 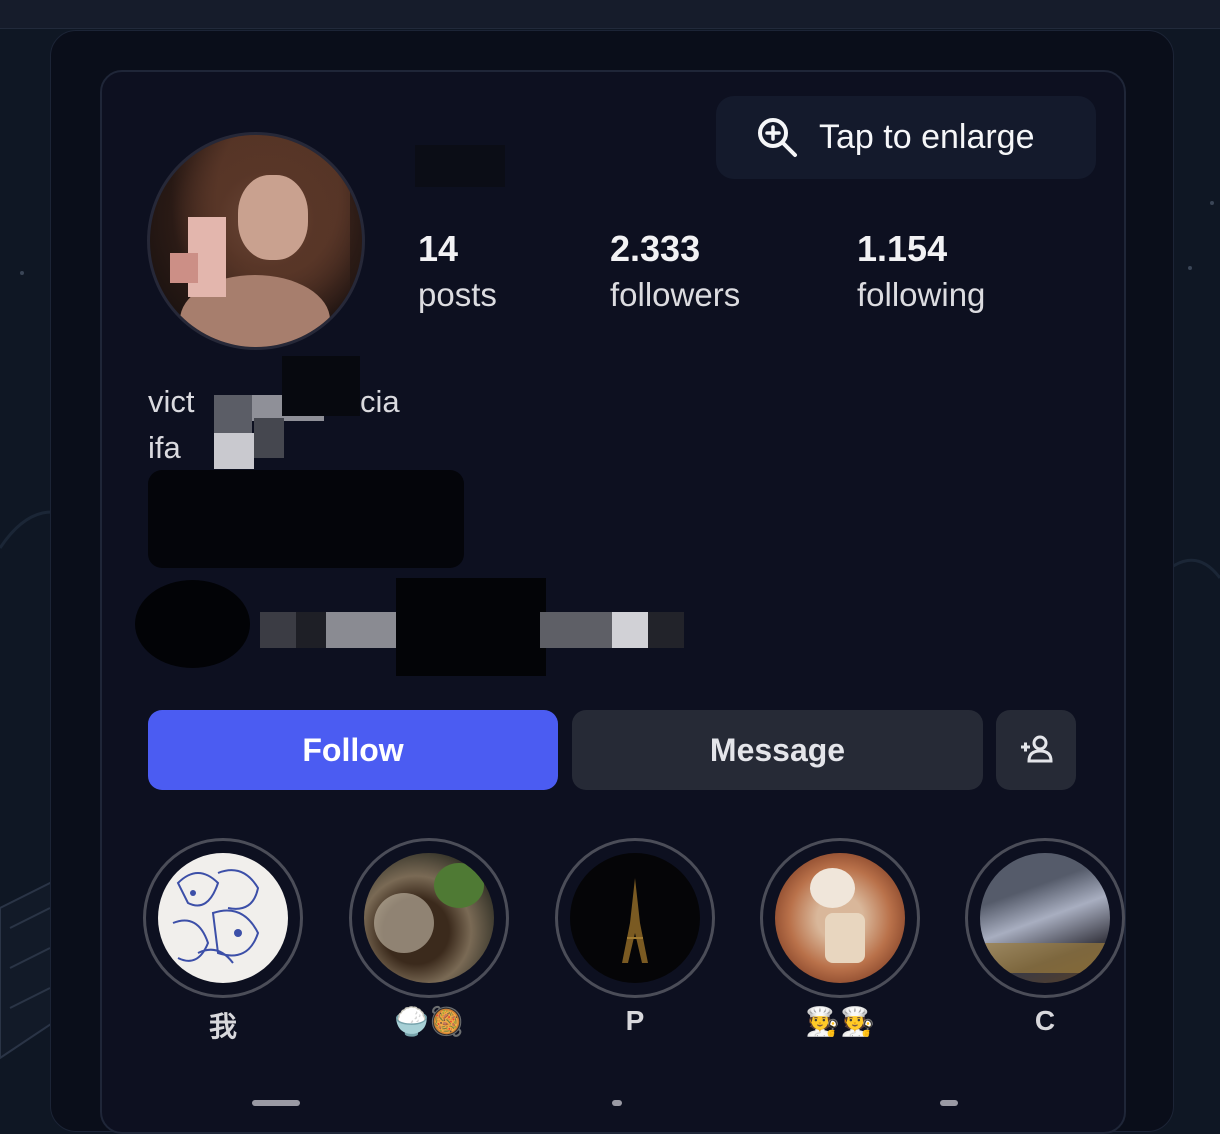 I want to click on suggest-people-button, so click(x=1036, y=750).